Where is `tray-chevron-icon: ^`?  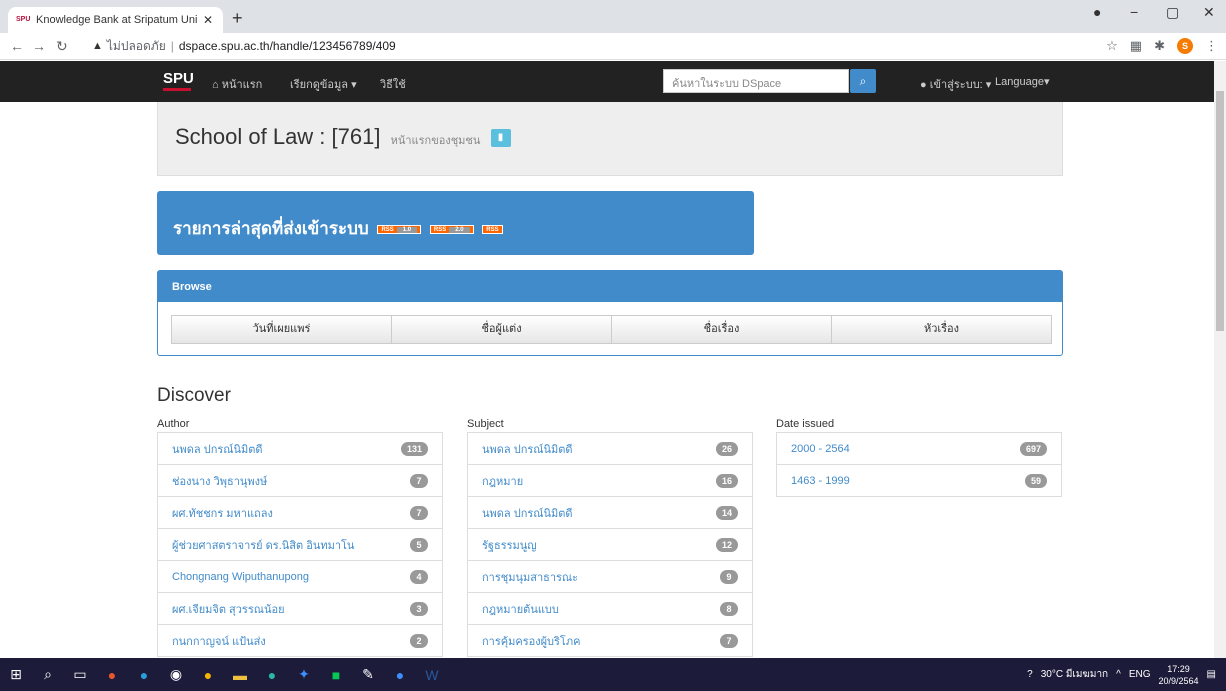 tray-chevron-icon: ^ is located at coordinates (1118, 674).